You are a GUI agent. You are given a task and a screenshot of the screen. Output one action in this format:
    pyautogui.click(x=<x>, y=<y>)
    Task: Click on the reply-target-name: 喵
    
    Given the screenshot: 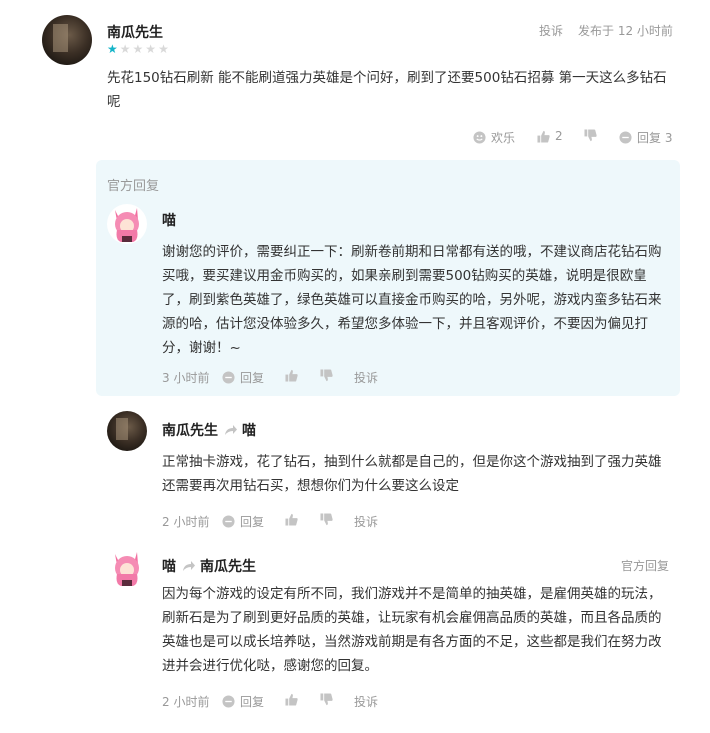 What is the action you would take?
    pyautogui.click(x=249, y=430)
    